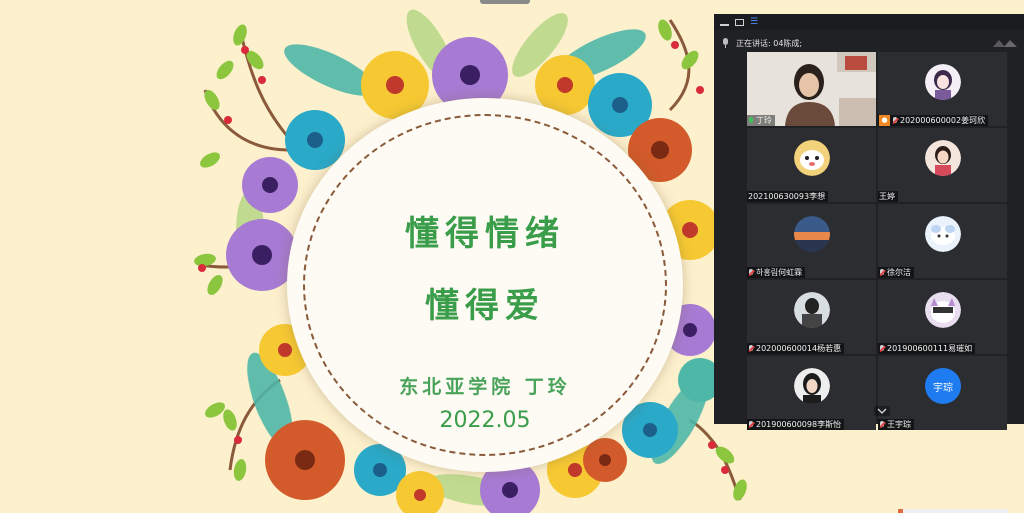 This screenshot has height=513, width=1024. What do you see at coordinates (724, 22) in the screenshot?
I see `minimize-icon` at bounding box center [724, 22].